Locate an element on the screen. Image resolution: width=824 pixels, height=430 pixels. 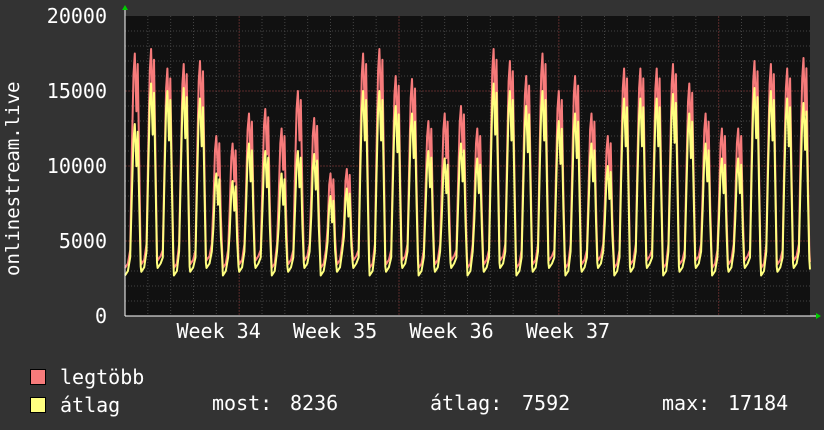
y-tick-label: 10000 is located at coordinates (77, 166).